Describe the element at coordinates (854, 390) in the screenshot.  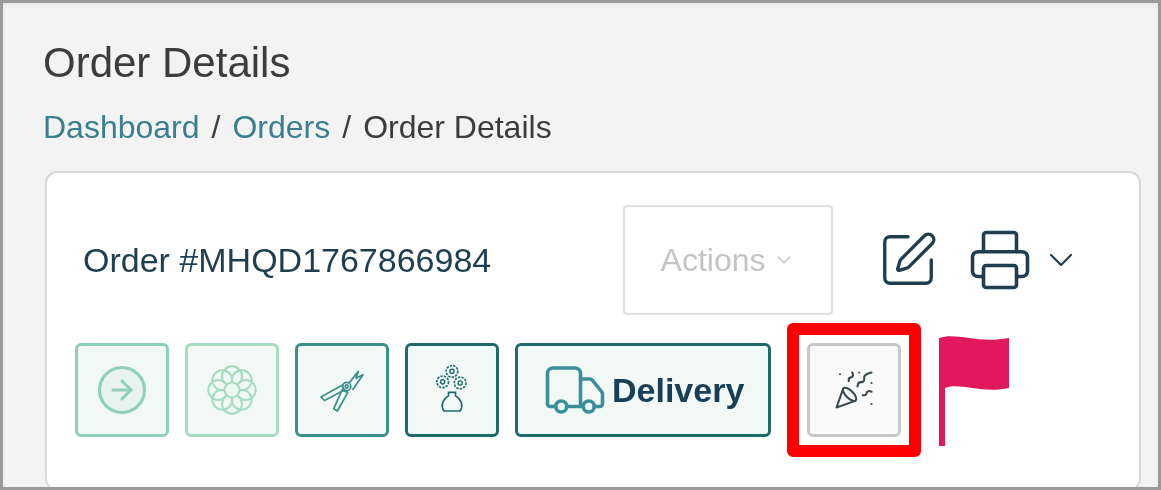
I see `party-popper-icon` at that location.